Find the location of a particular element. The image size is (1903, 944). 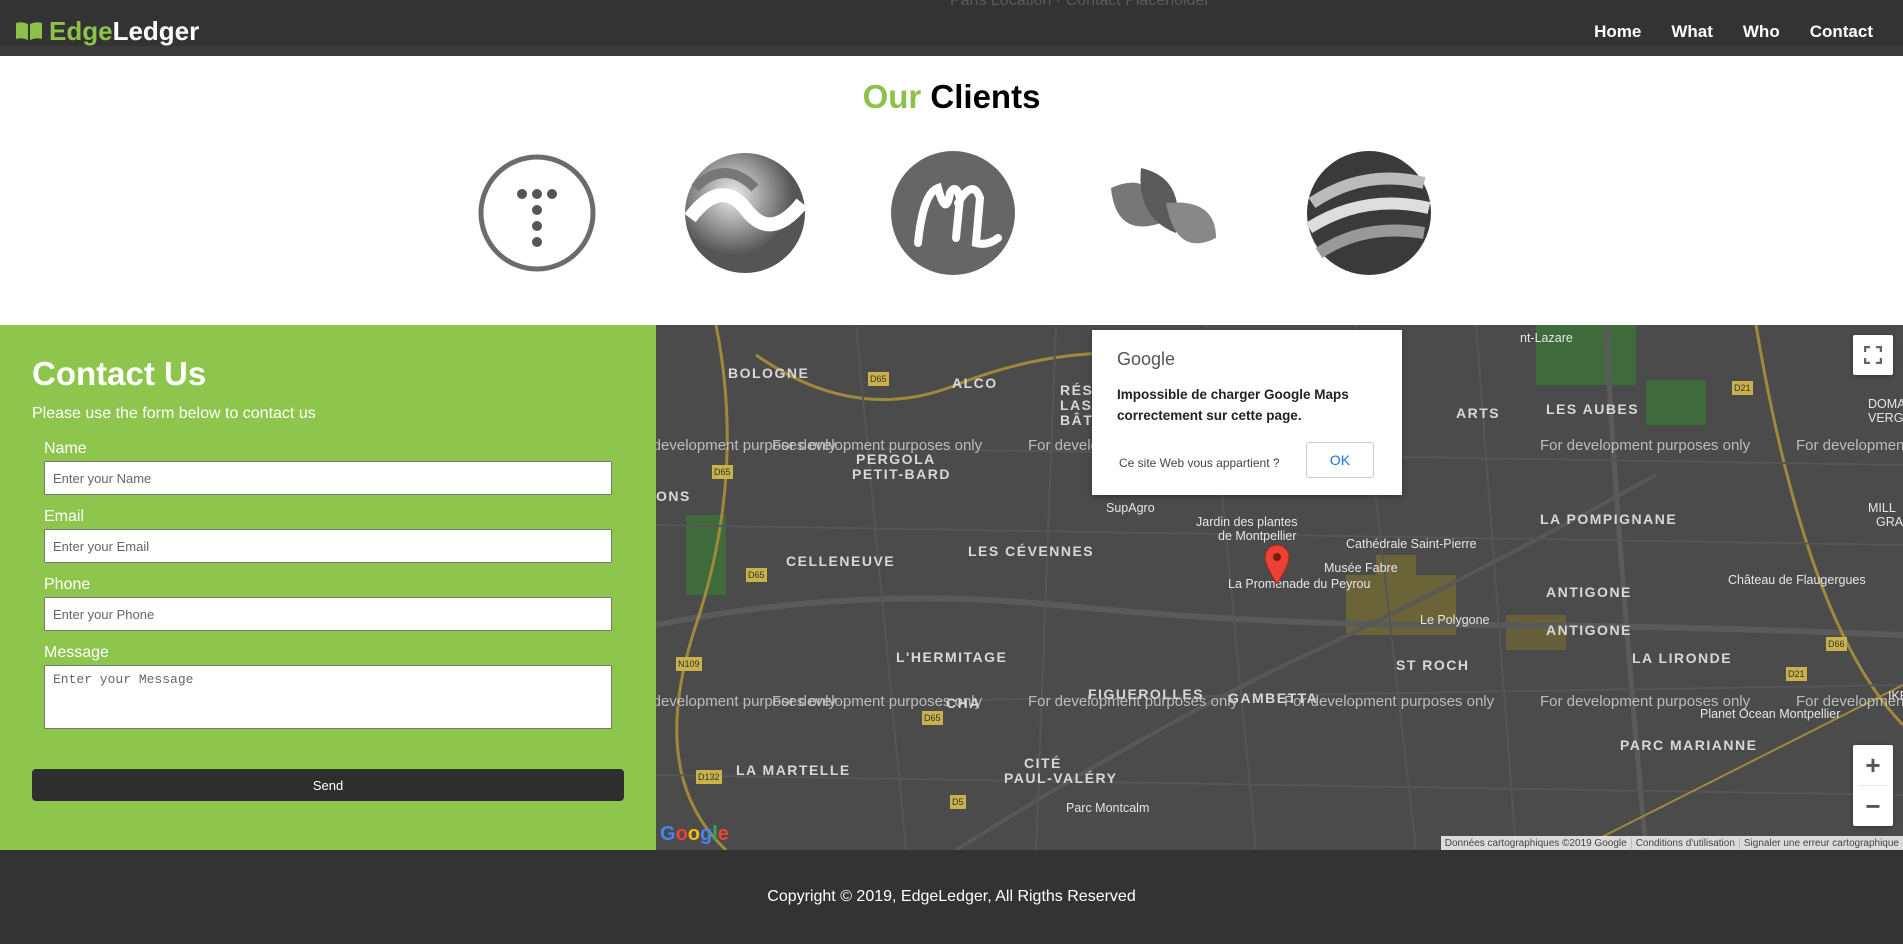

brand-name-part2: Ledger is located at coordinates (156, 31).